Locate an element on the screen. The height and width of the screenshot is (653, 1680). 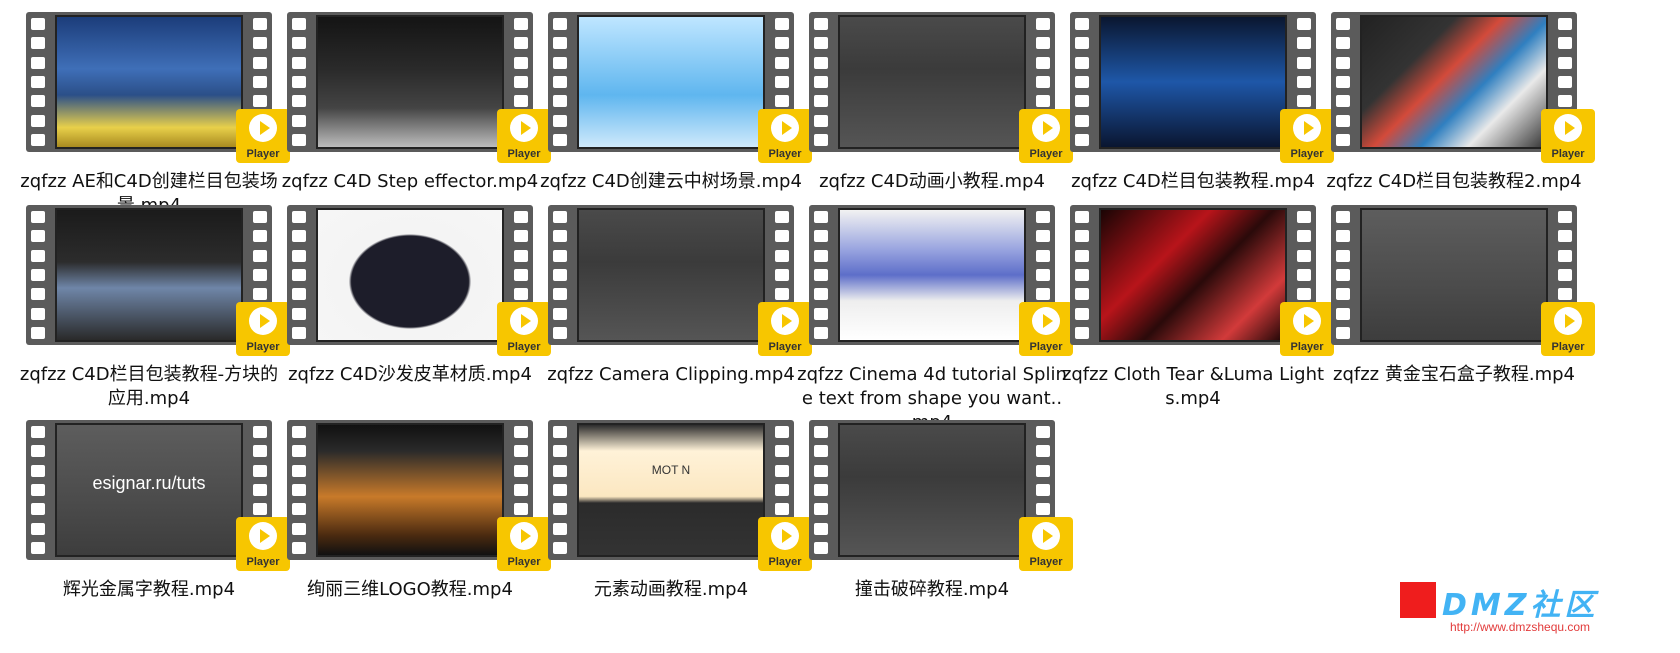
file-name: 绚丽三维LOGO教程.mp4 is located at coordinates (410, 590).